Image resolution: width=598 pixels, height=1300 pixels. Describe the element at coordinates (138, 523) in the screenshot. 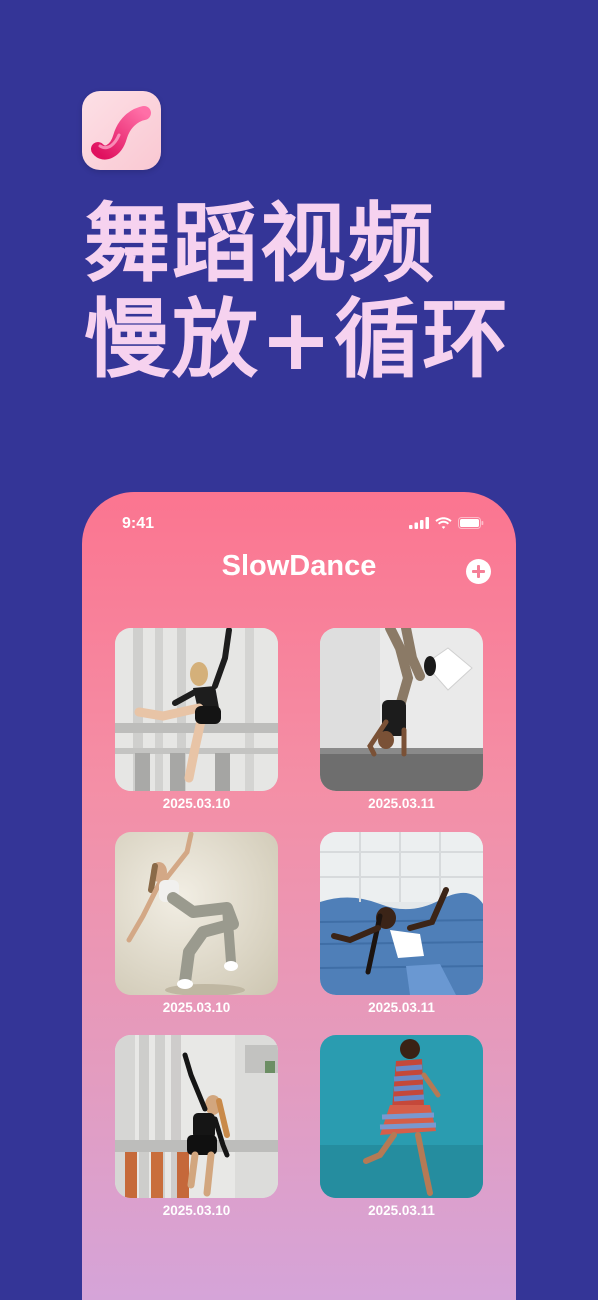

I see `status-time: 9:41` at that location.